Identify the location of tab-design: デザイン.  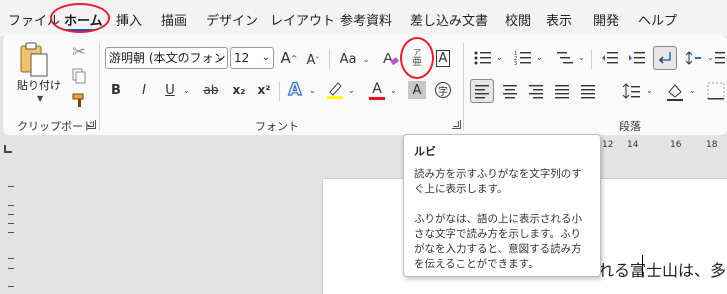
(232, 19).